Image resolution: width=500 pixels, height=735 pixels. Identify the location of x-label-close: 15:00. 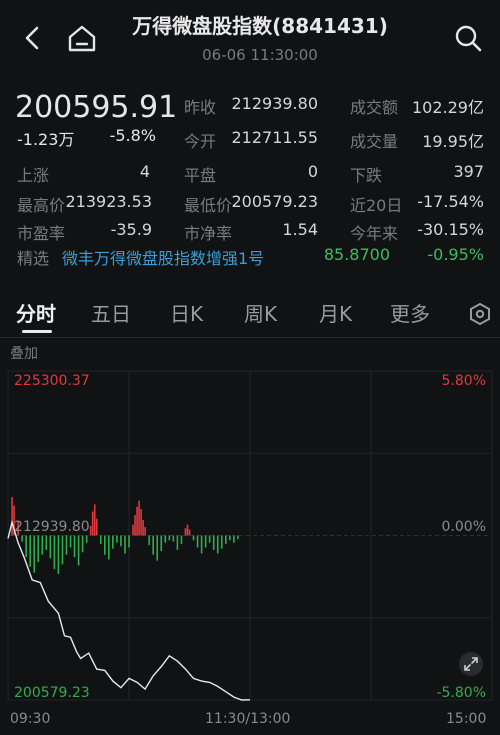
(466, 719).